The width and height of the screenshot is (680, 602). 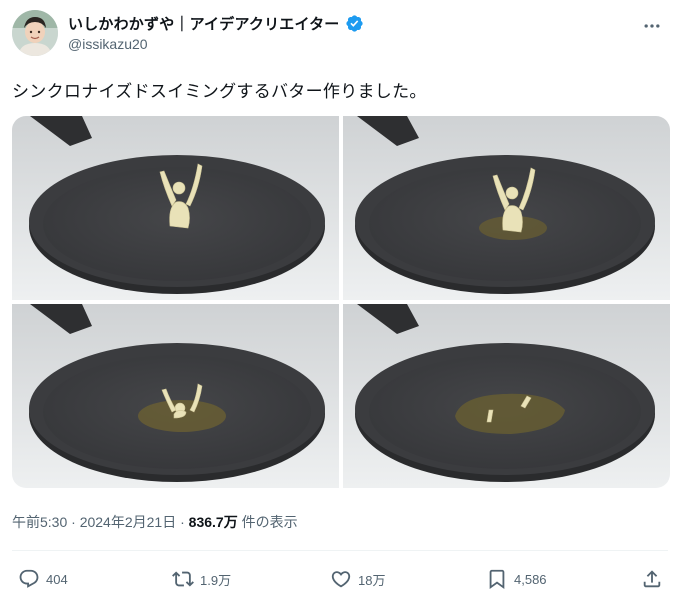 What do you see at coordinates (219, 92) in the screenshot?
I see `tweet-text: シンクロナイズドスイミングするバター作りました。` at bounding box center [219, 92].